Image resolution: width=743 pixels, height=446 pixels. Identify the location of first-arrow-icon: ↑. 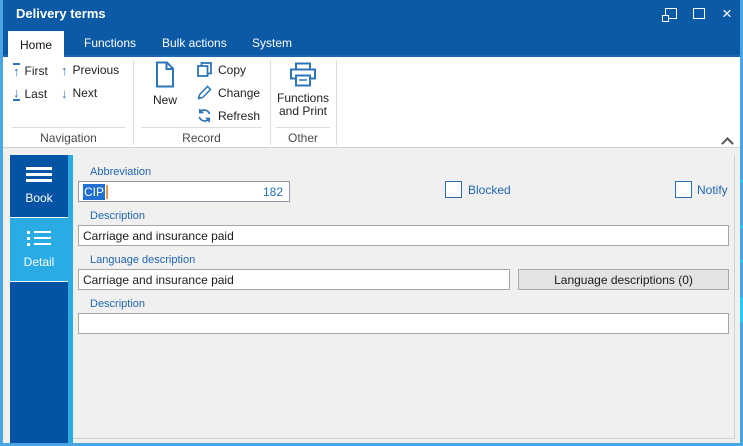
(16, 71).